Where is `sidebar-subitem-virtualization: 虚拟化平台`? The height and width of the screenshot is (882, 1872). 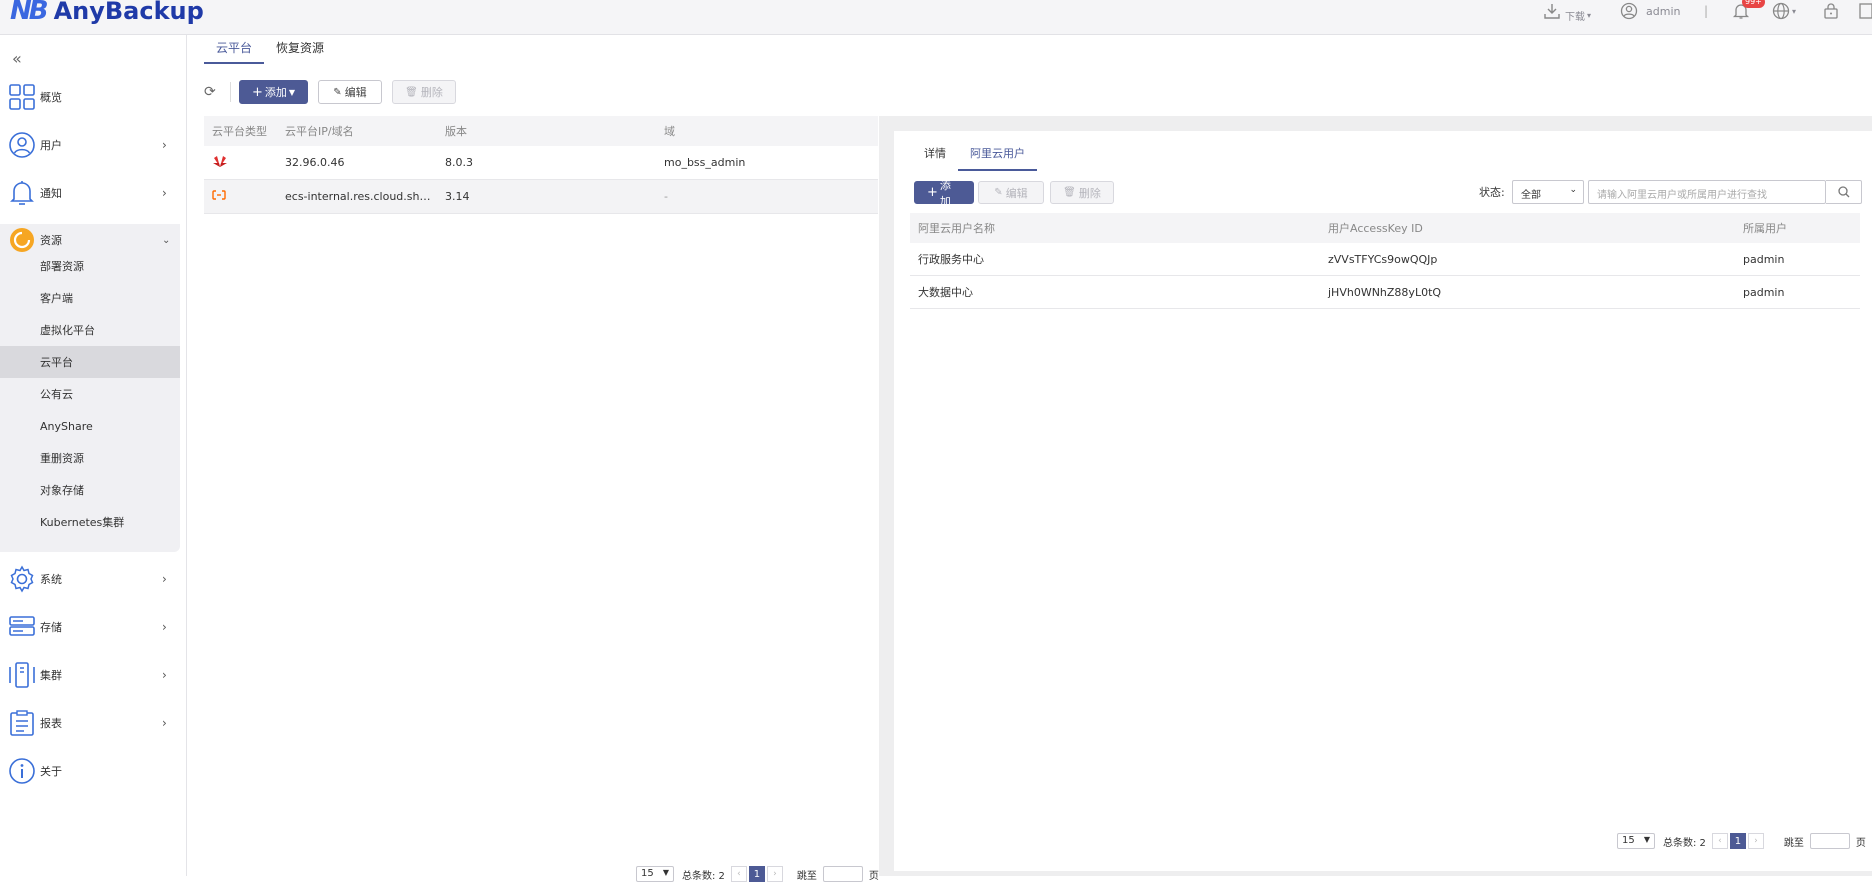 sidebar-subitem-virtualization: 虚拟化平台 is located at coordinates (90, 330).